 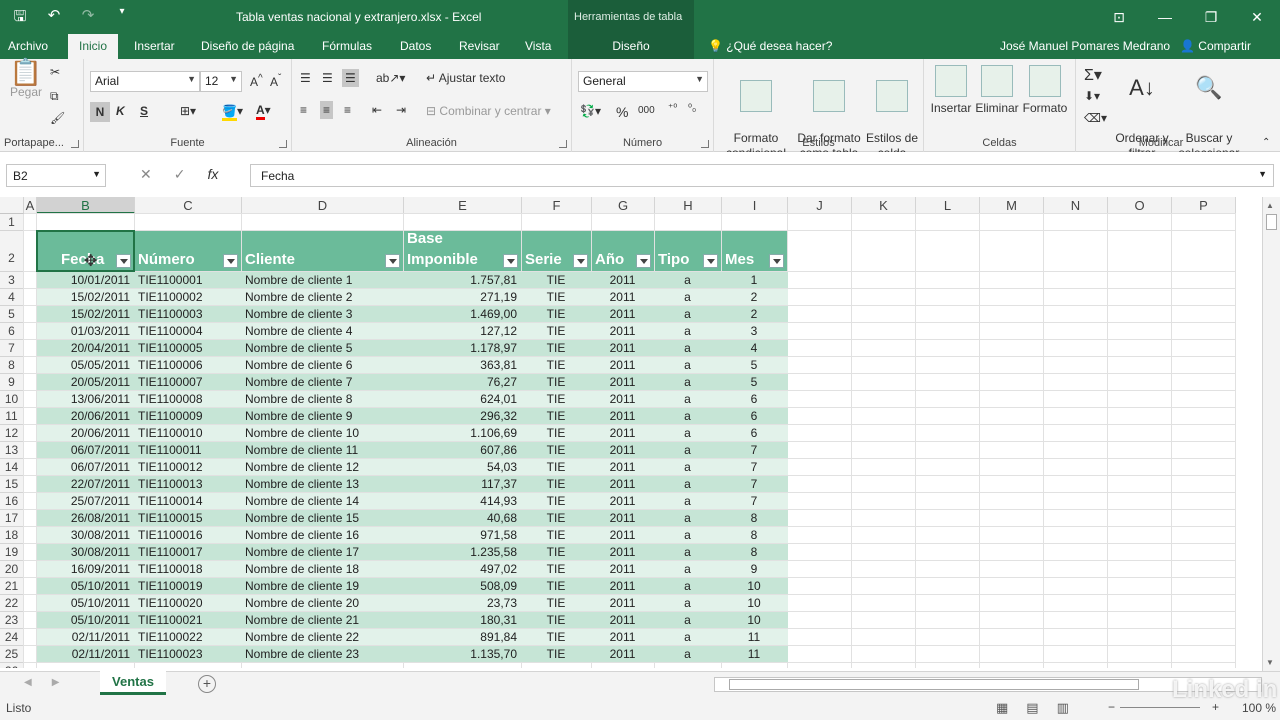 I want to click on filter-dropdown-icon, so click(x=230, y=261).